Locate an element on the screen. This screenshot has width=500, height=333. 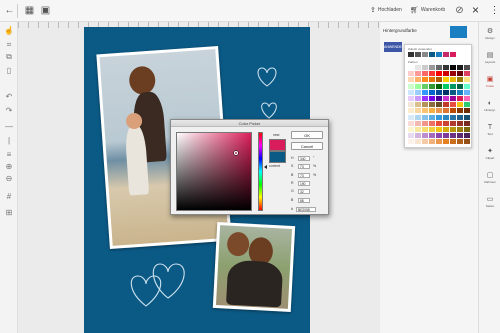
nav-item-background: ◐ Hintergr. is located at coordinates (489, 106).